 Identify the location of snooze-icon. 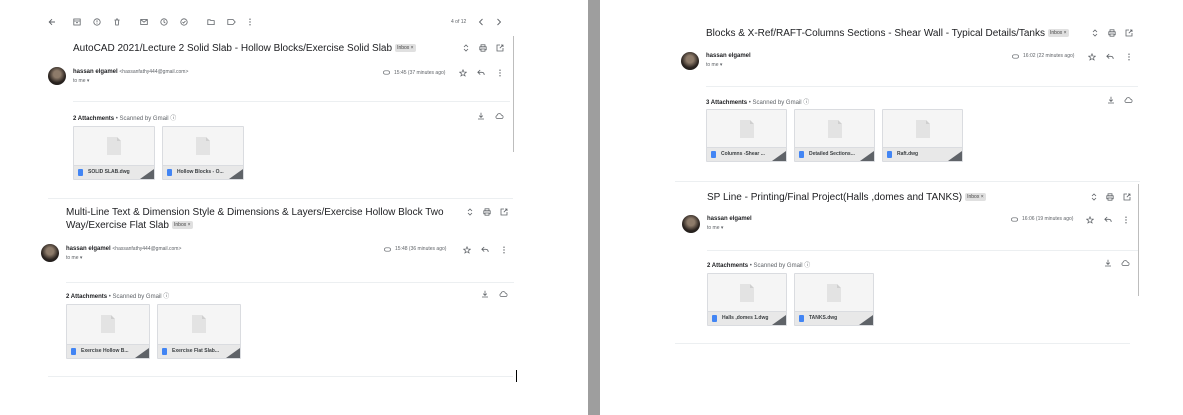
(164, 22).